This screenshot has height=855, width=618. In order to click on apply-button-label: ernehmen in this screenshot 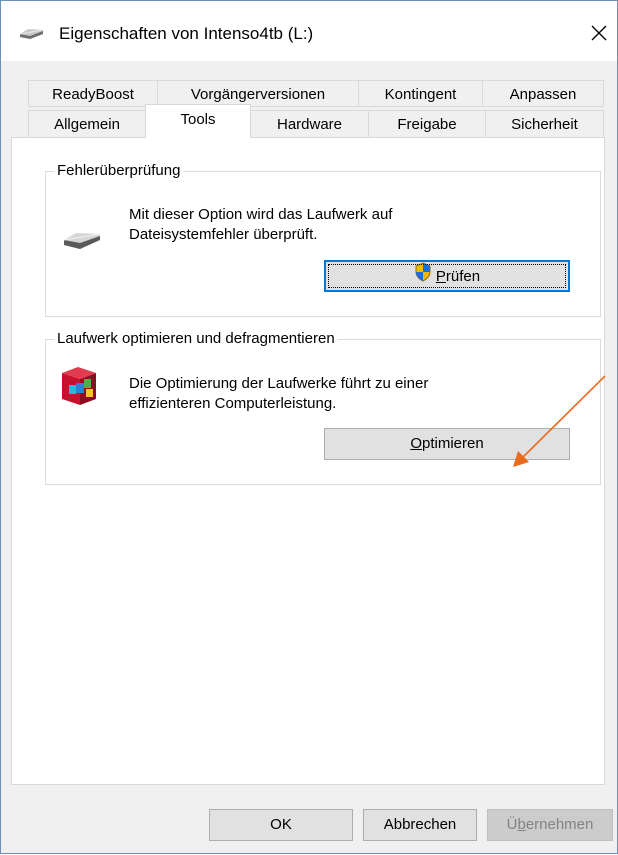, I will do `click(559, 824)`.